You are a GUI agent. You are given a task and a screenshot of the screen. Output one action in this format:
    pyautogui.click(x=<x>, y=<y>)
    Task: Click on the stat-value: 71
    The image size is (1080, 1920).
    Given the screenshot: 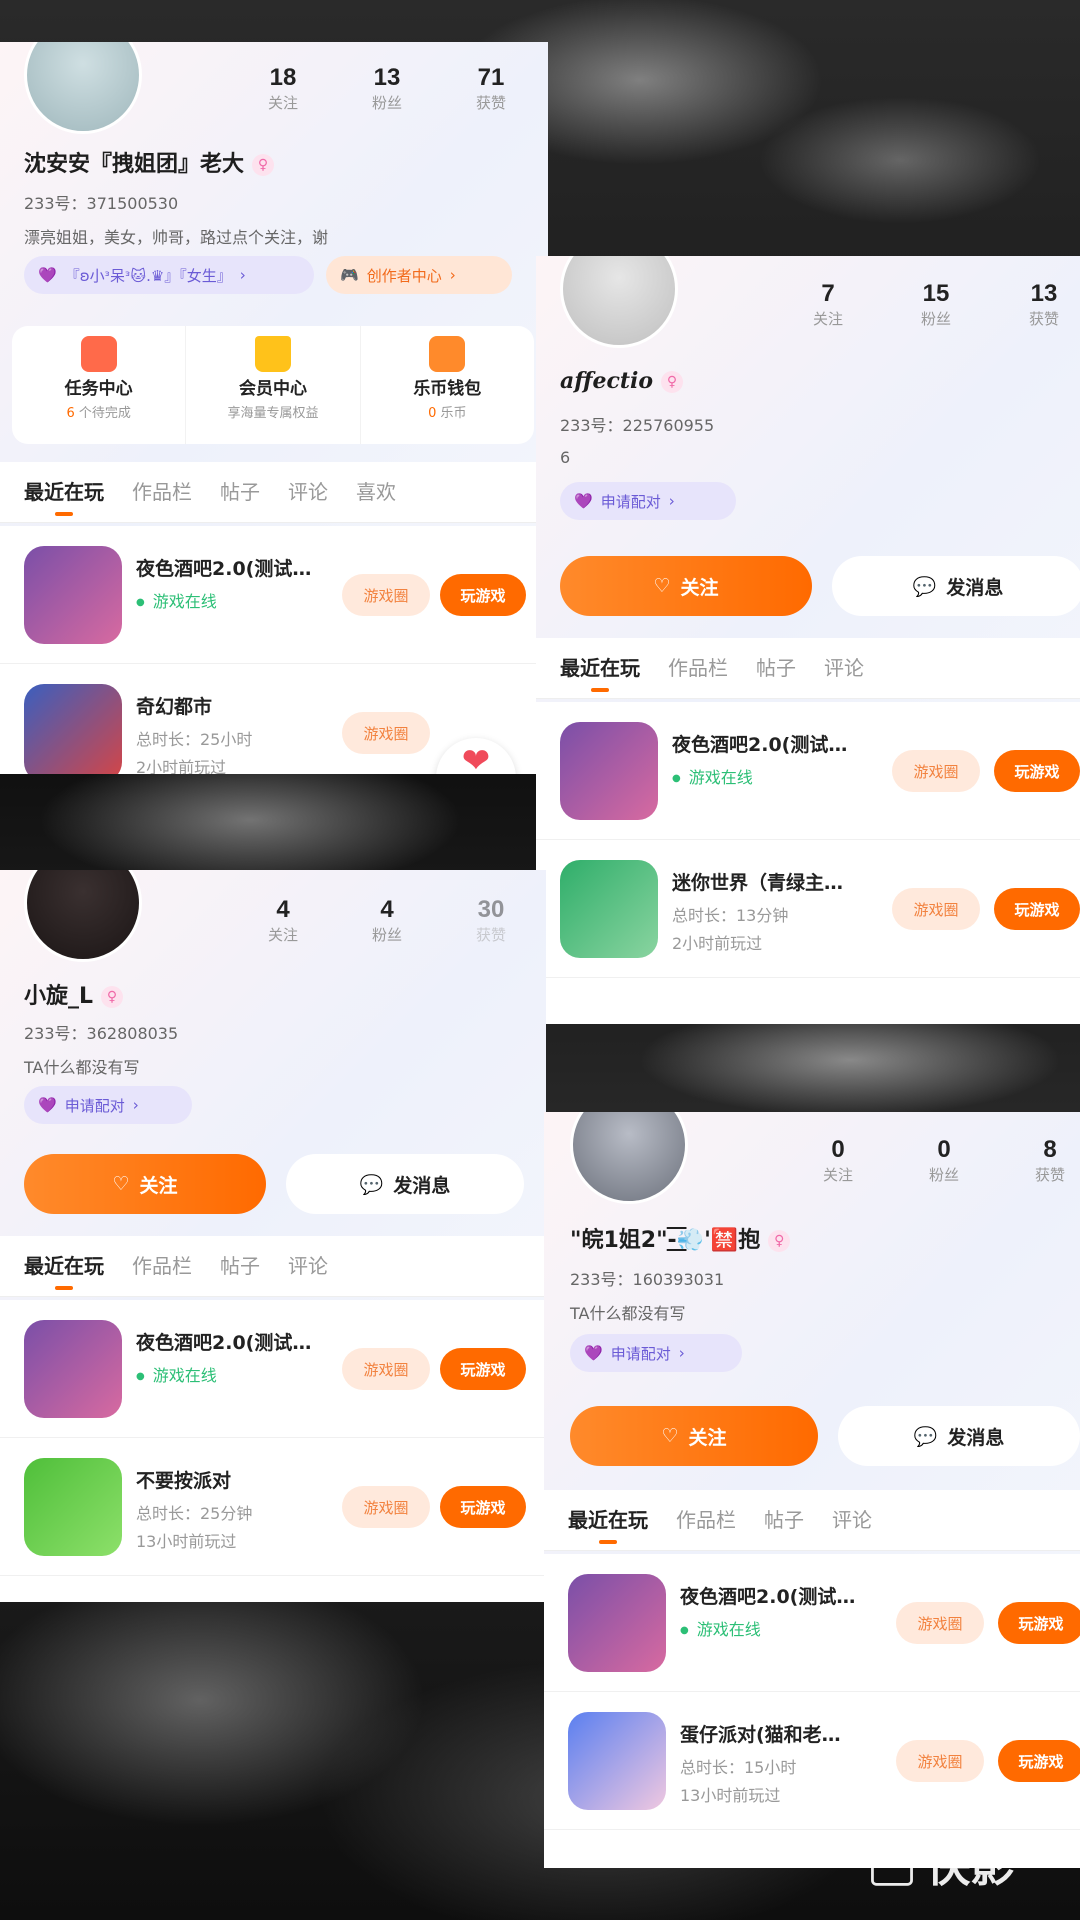 What is the action you would take?
    pyautogui.click(x=491, y=77)
    